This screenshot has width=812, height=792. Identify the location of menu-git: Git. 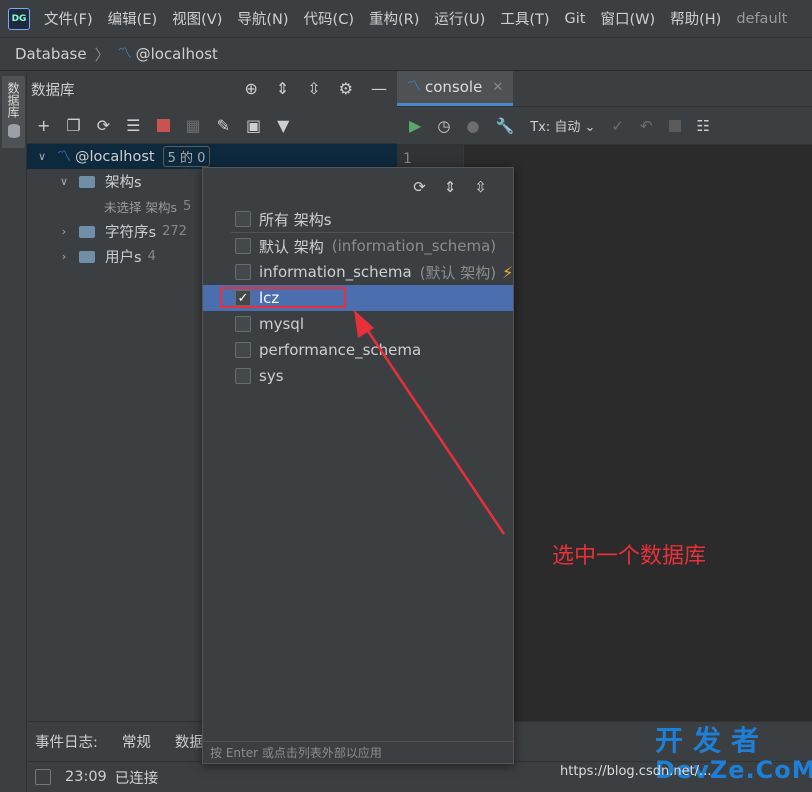
(575, 19).